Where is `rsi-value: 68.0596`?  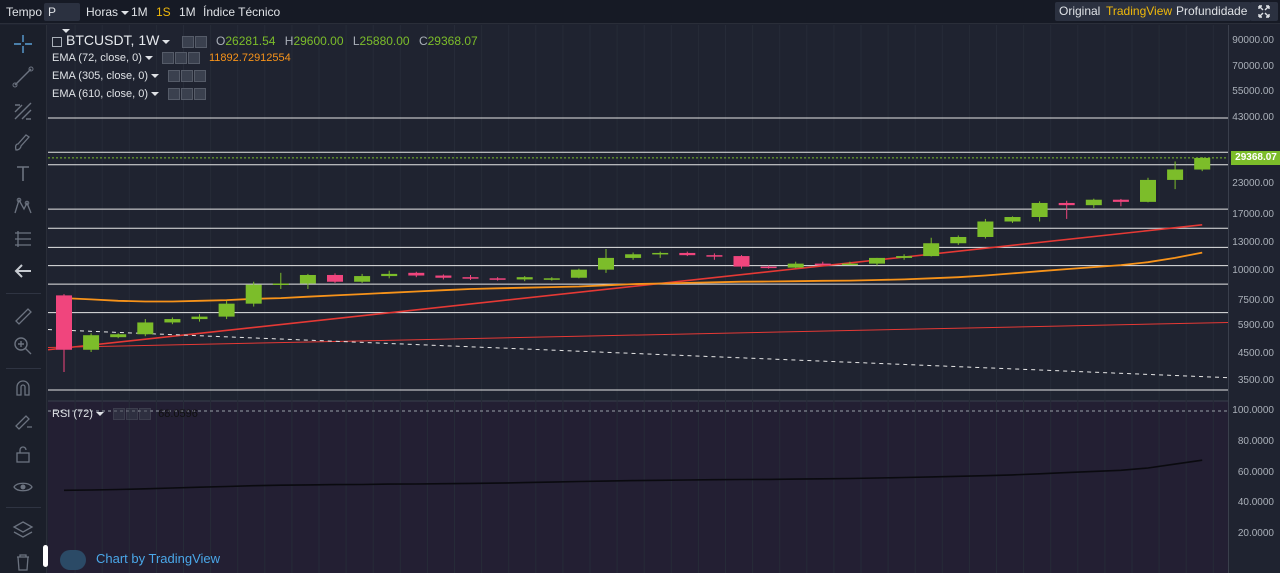
rsi-value: 68.0596 is located at coordinates (178, 414).